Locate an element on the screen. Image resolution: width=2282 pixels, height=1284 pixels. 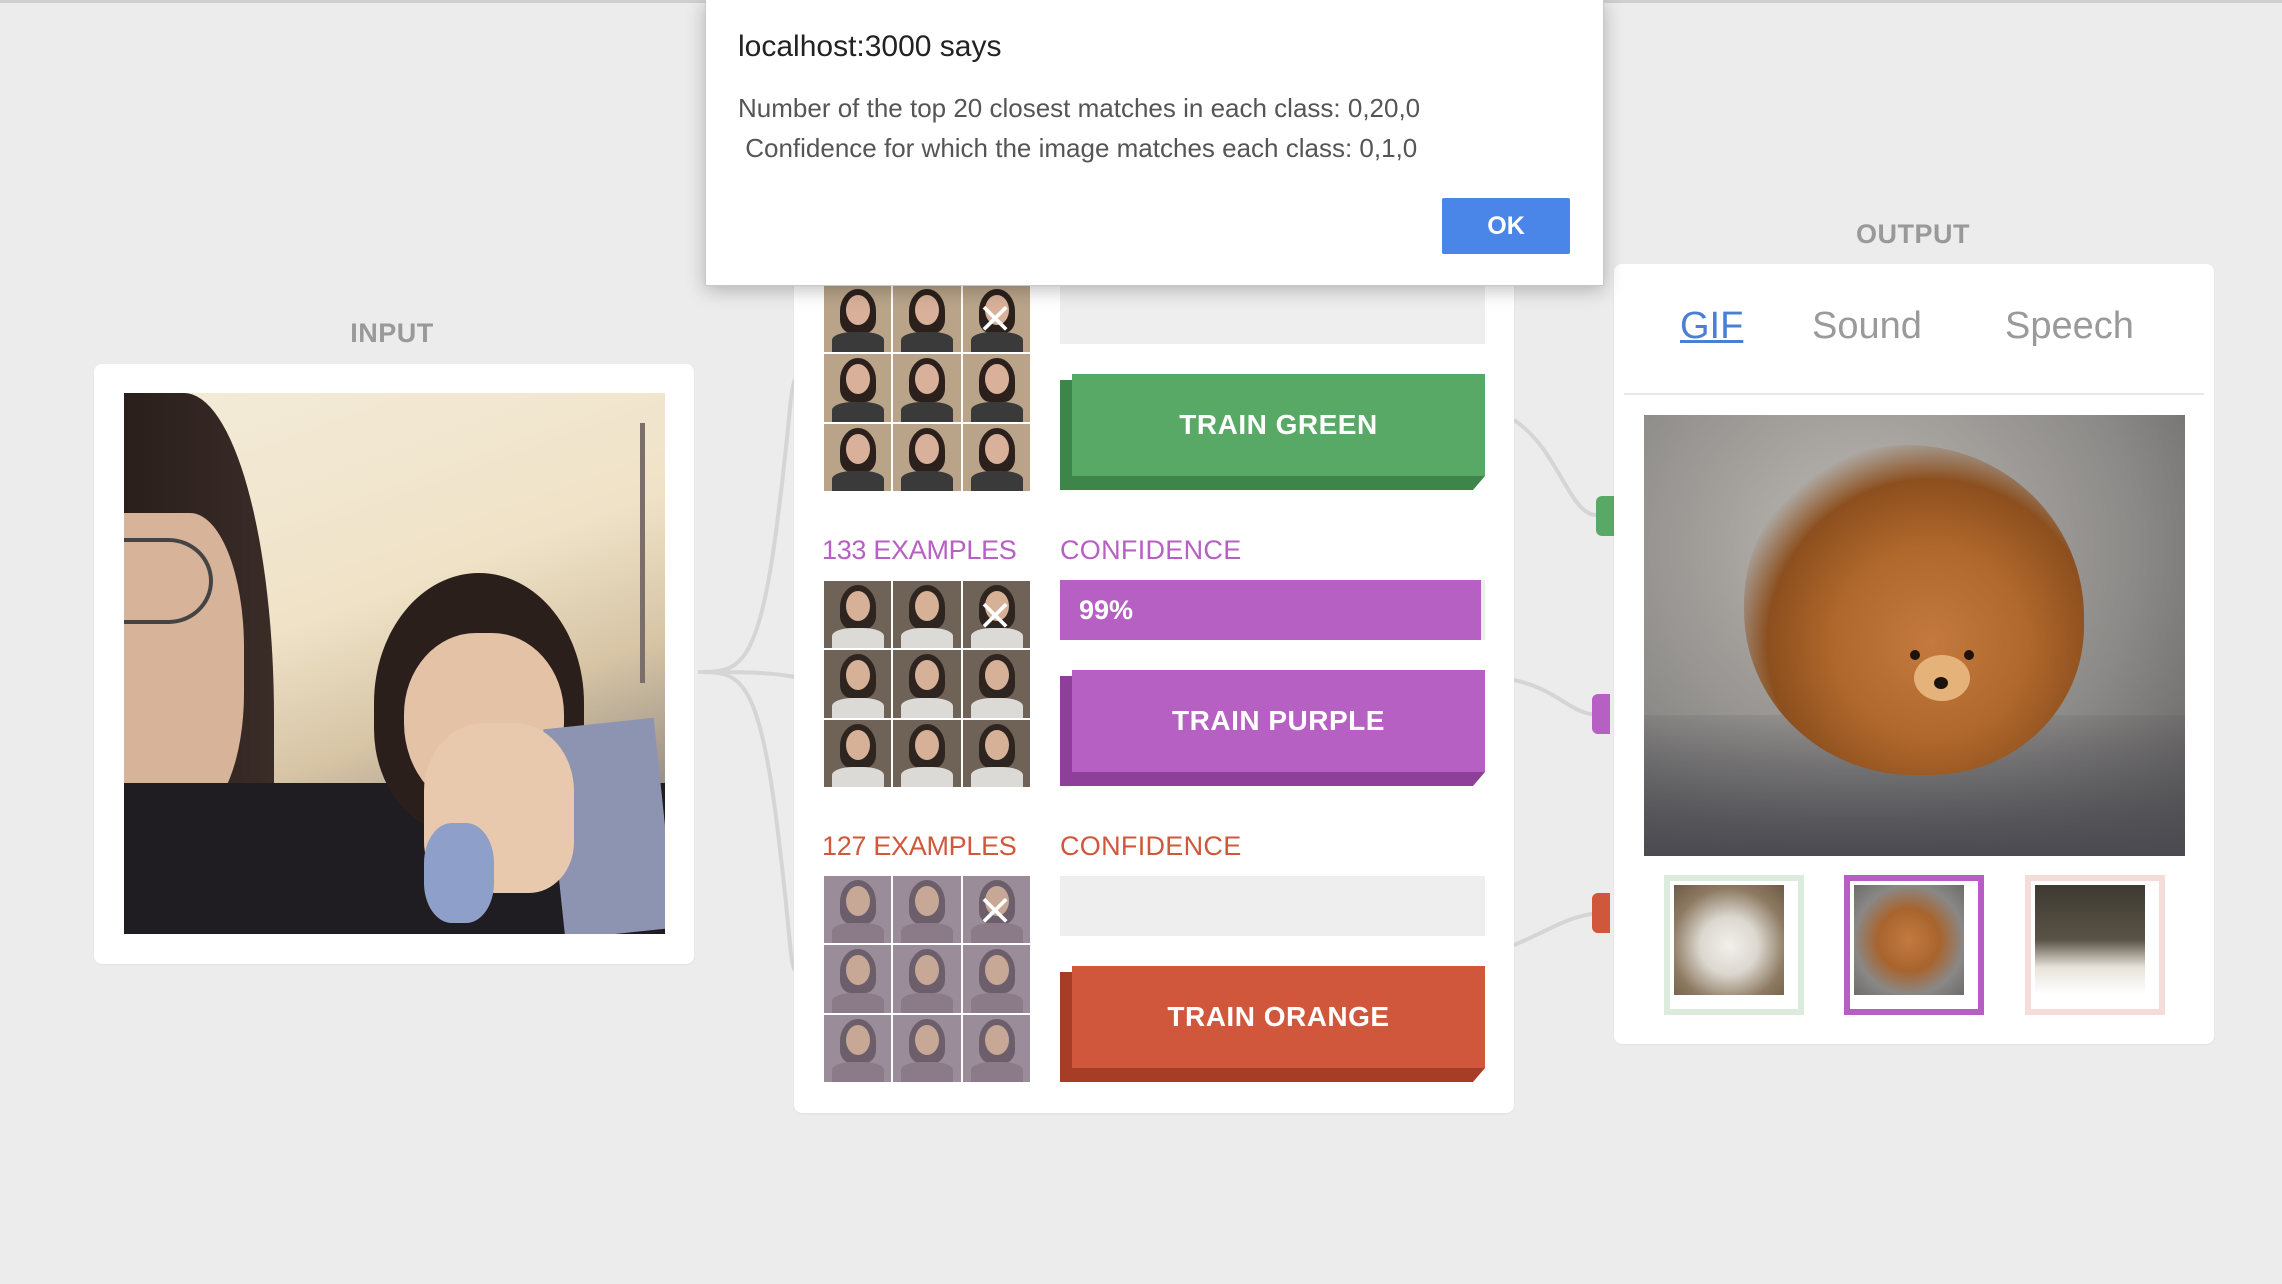
pomeranian-dog is located at coordinates (1914, 610).